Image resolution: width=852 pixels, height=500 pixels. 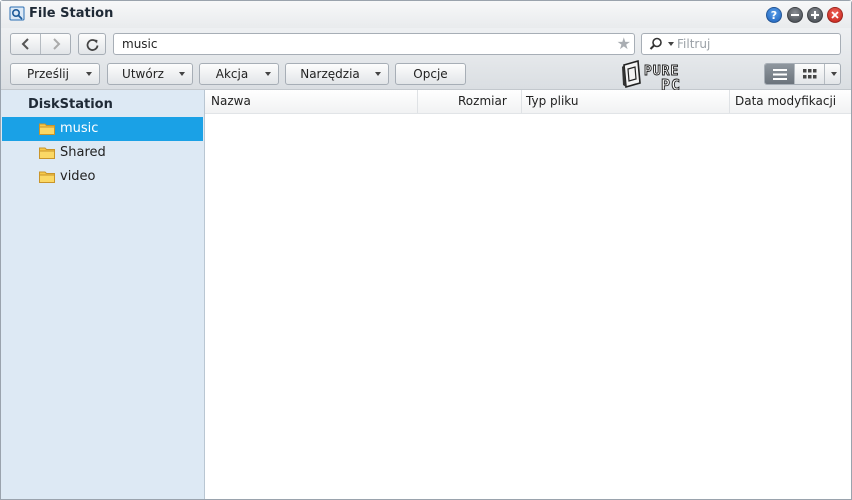 What do you see at coordinates (815, 15) in the screenshot?
I see `maximize-icon` at bounding box center [815, 15].